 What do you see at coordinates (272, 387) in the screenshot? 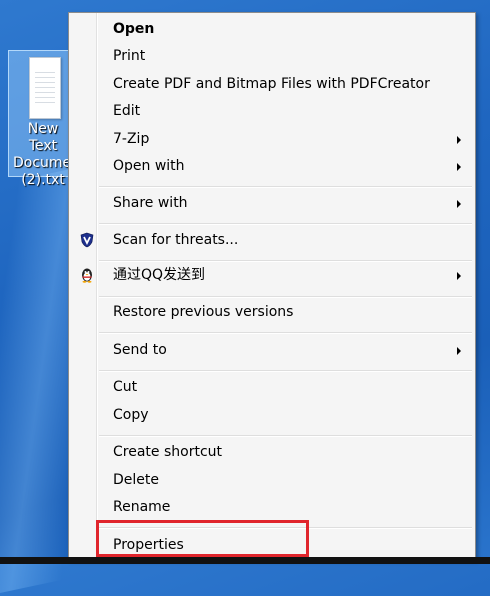
I see `menu-item-cut: Cut` at bounding box center [272, 387].